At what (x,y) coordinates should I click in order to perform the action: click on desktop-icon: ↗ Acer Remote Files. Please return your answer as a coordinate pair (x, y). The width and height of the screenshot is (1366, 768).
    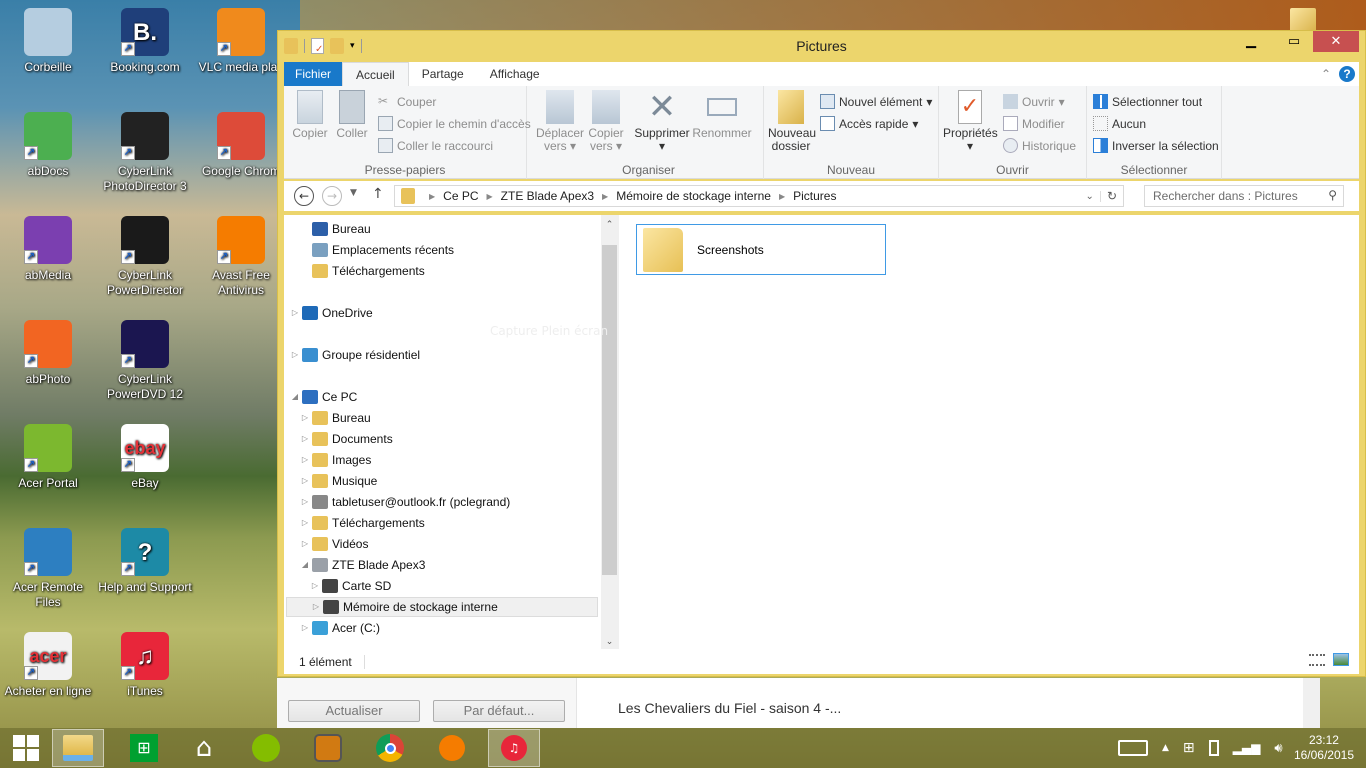
    Looking at the image, I should click on (48, 569).